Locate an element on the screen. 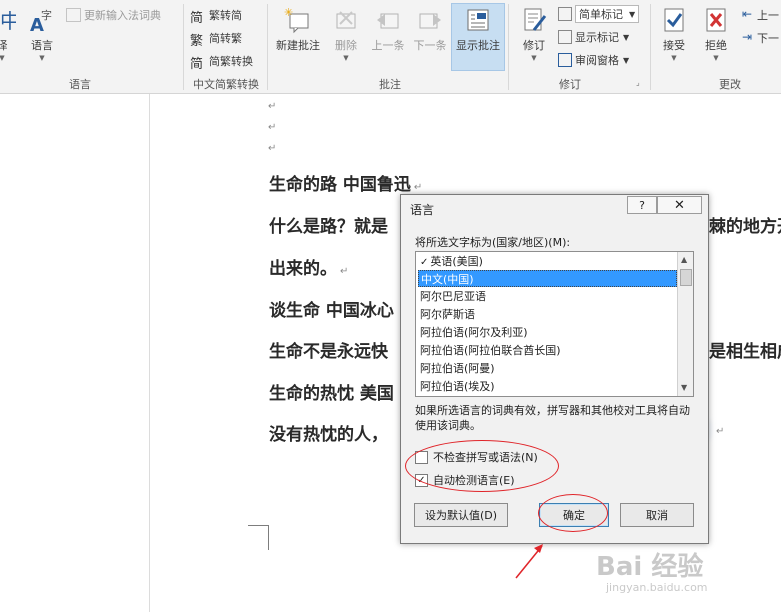 The width and height of the screenshot is (781, 612). previous-change-icon: ⇤ is located at coordinates (747, 14).